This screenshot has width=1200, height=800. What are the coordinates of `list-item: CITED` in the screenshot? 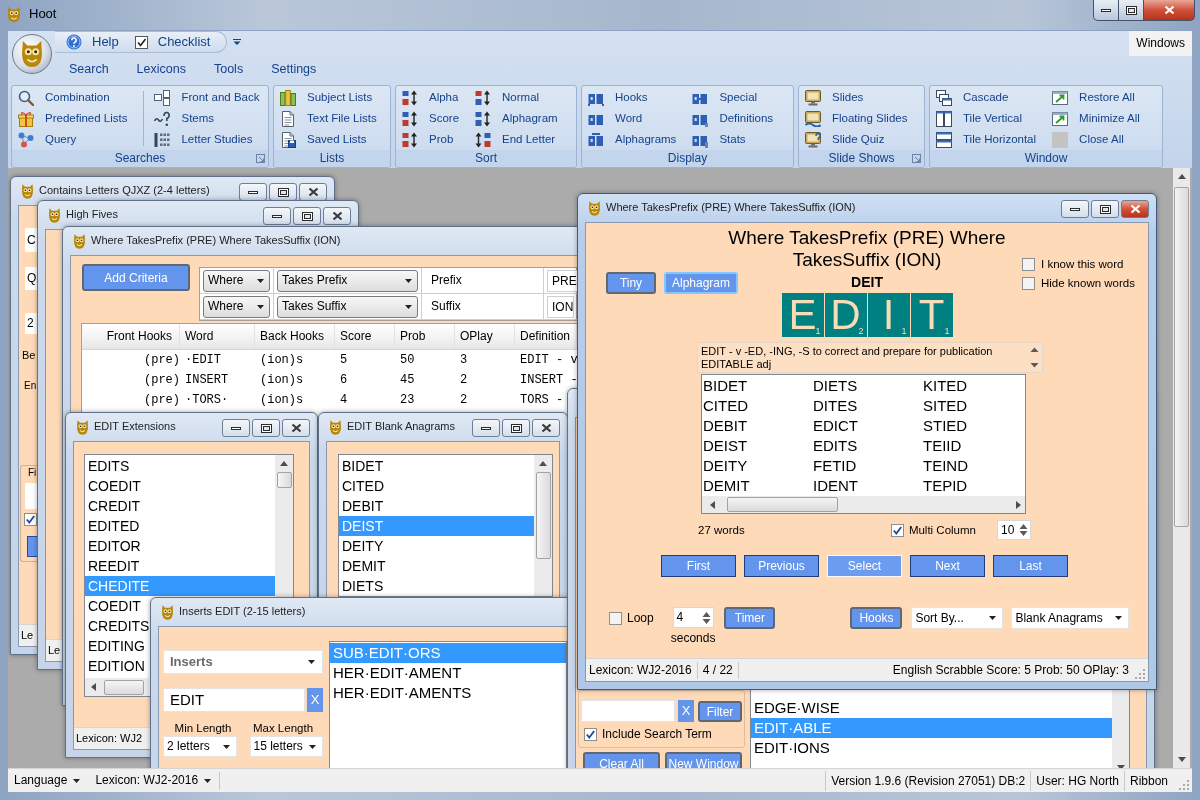 It's located at (361, 486).